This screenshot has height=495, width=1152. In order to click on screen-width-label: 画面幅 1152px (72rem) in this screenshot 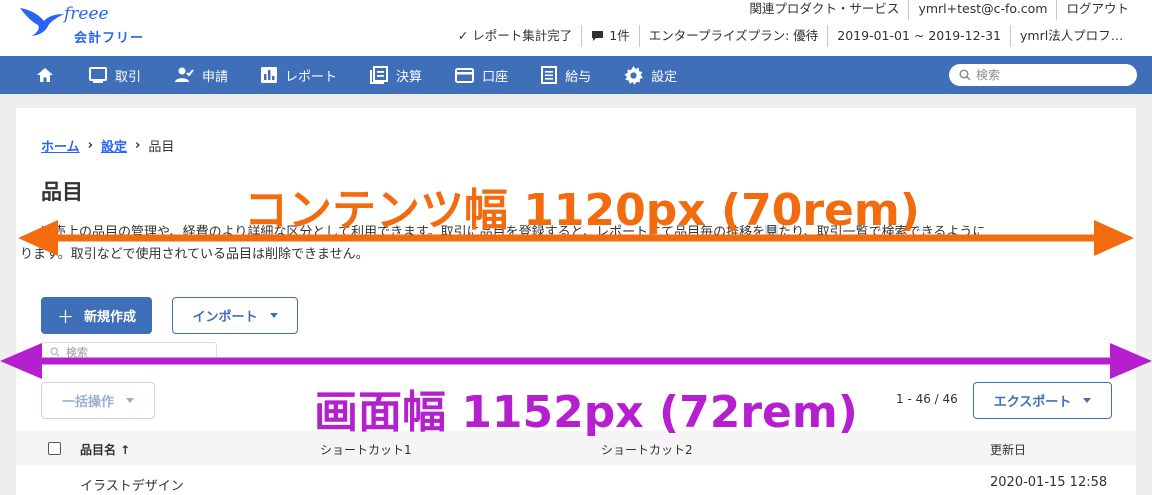, I will do `click(586, 412)`.